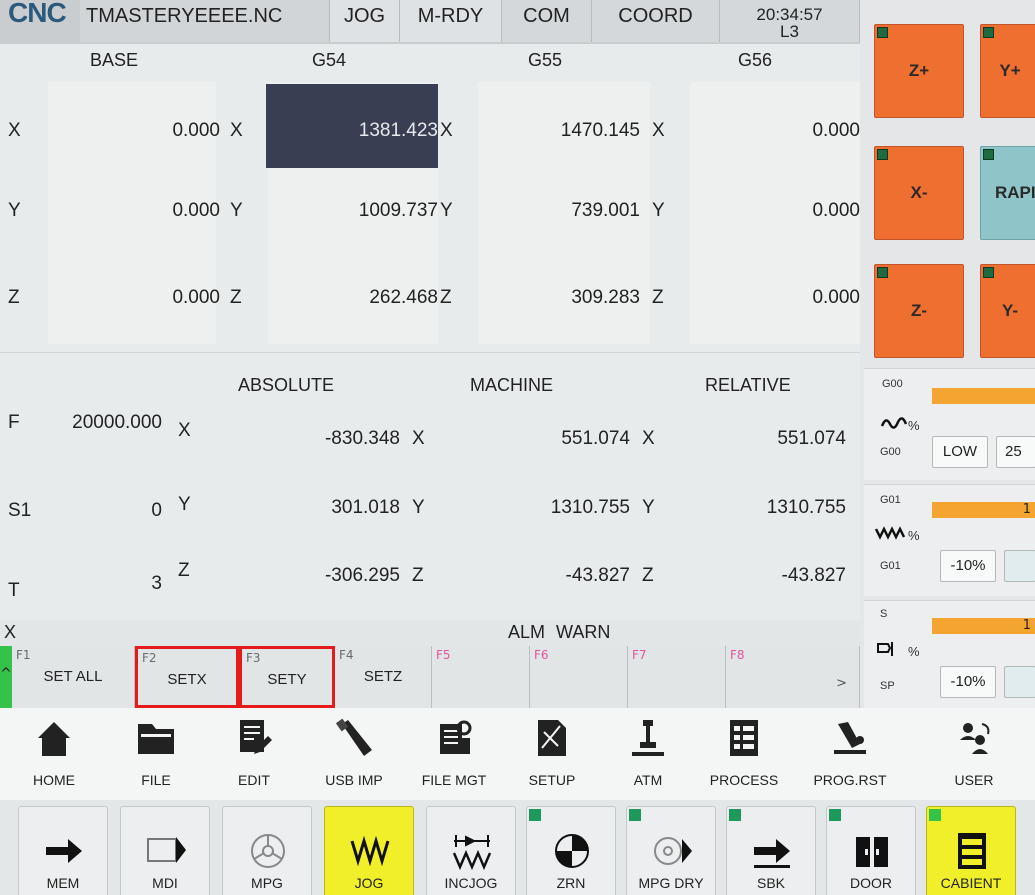 This screenshot has height=895, width=1035. I want to click on mode-mem-button: MEM, so click(63, 850).